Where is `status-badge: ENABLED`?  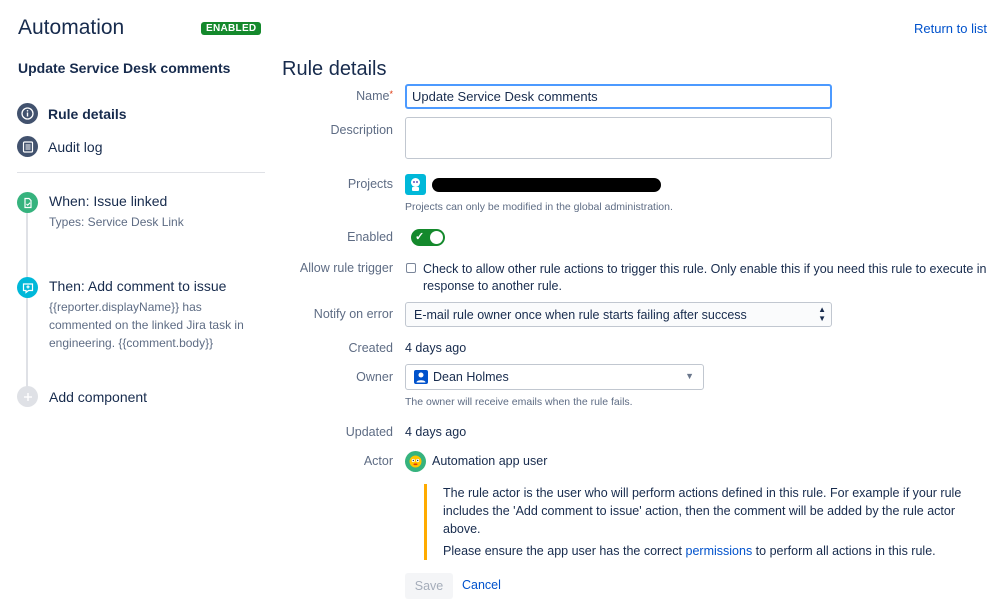
status-badge: ENABLED is located at coordinates (231, 28).